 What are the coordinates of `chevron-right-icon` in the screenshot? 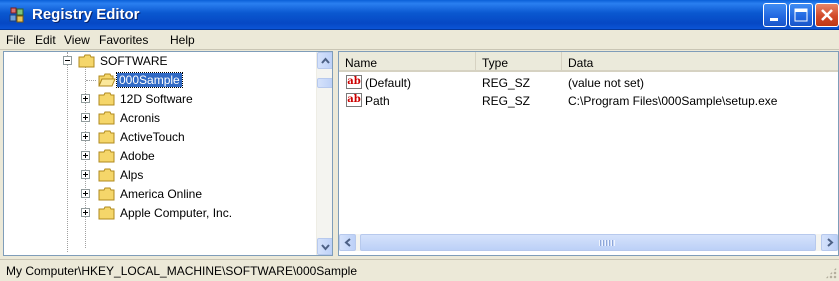 It's located at (830, 242).